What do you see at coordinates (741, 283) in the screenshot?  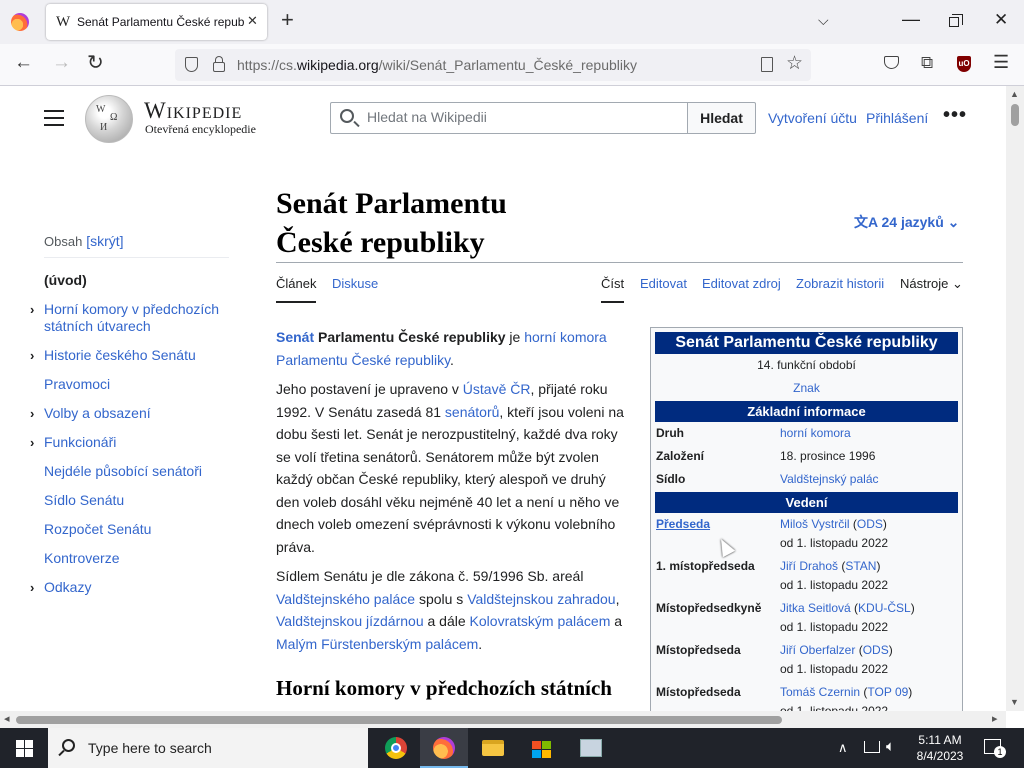 I see `tab-edit-source: Editovat zdroj` at bounding box center [741, 283].